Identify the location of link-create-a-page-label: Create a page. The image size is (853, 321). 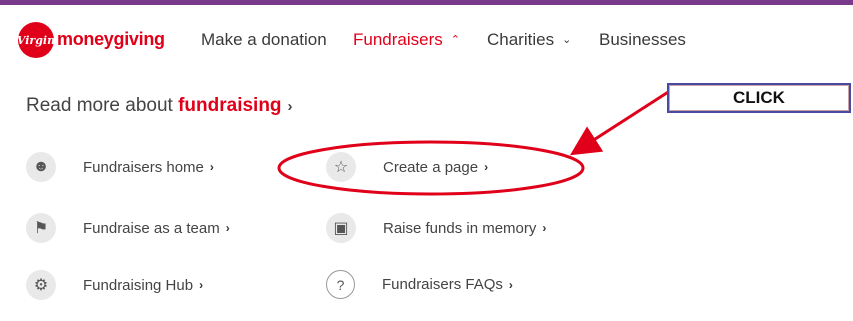
(431, 167).